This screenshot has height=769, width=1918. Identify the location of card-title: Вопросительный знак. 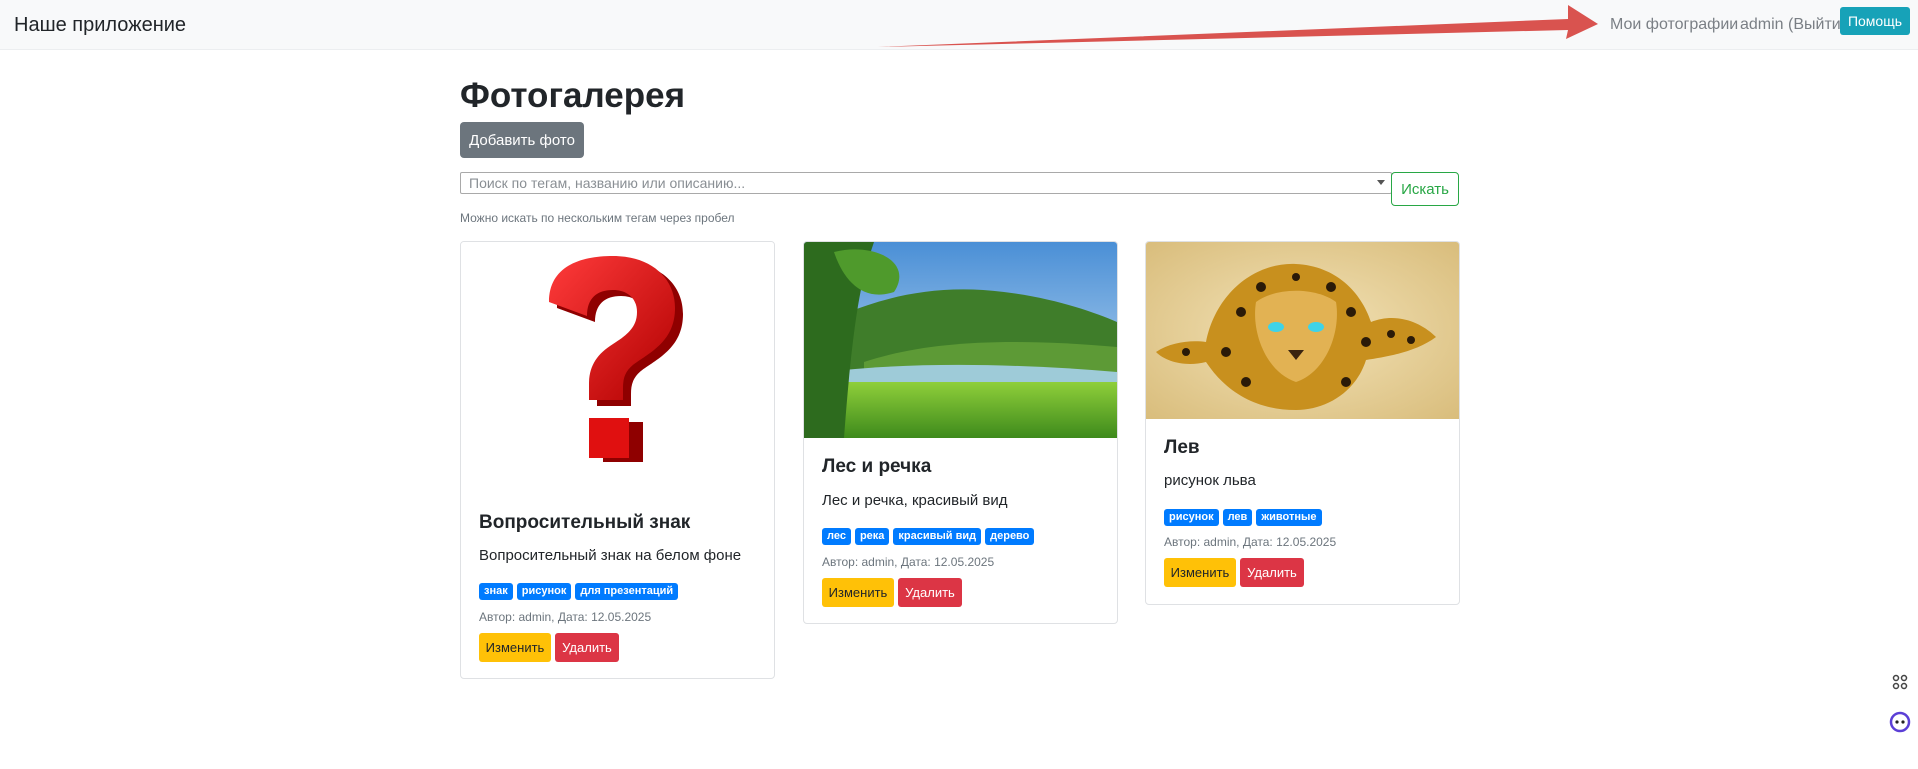
(585, 522).